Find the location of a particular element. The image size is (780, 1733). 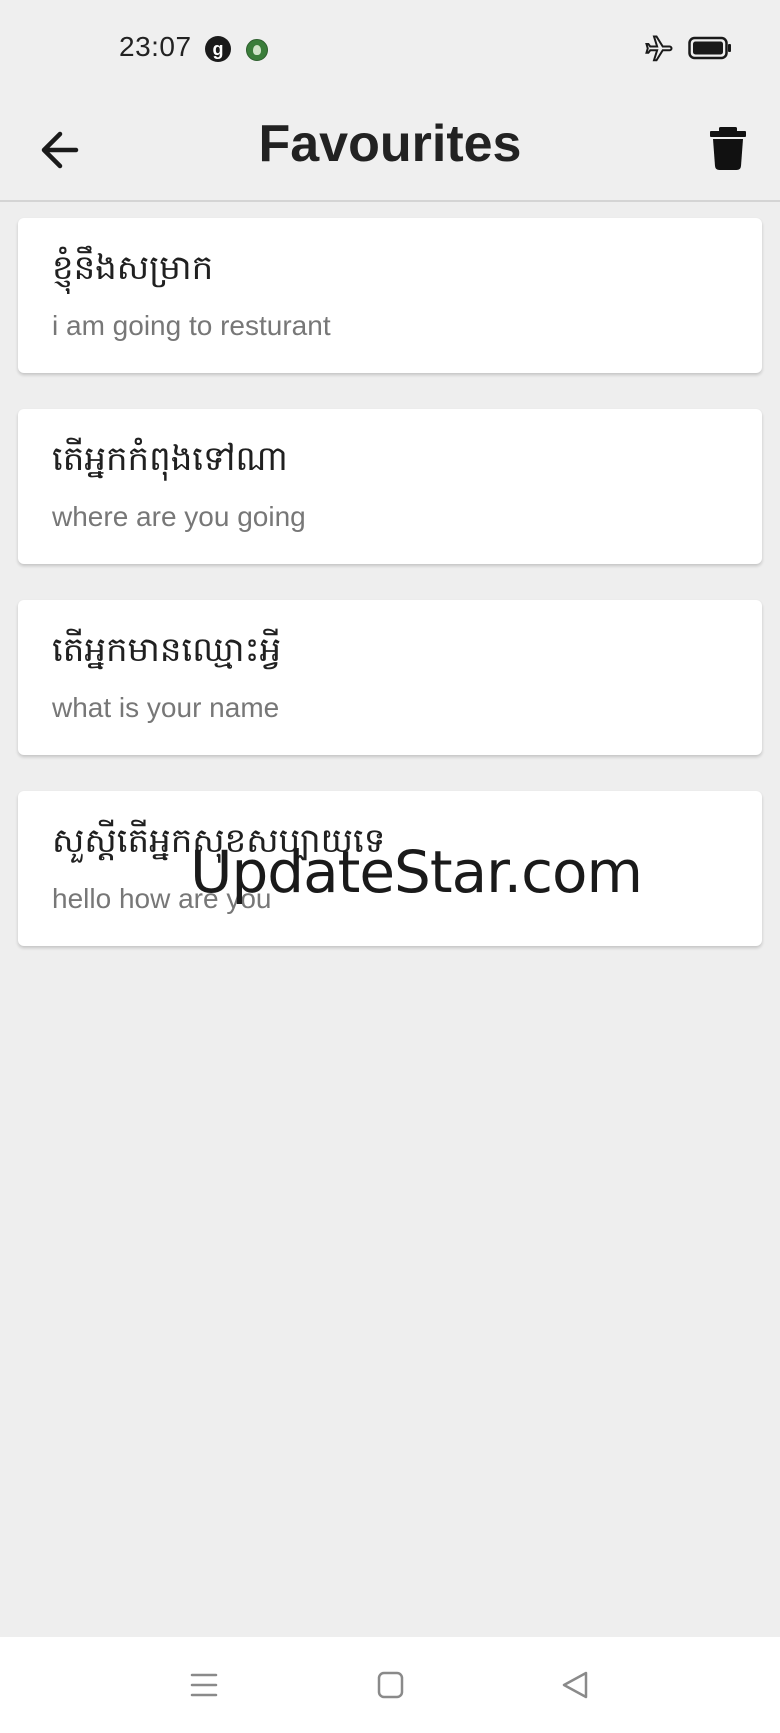

airplane-mode-icon is located at coordinates (659, 48).